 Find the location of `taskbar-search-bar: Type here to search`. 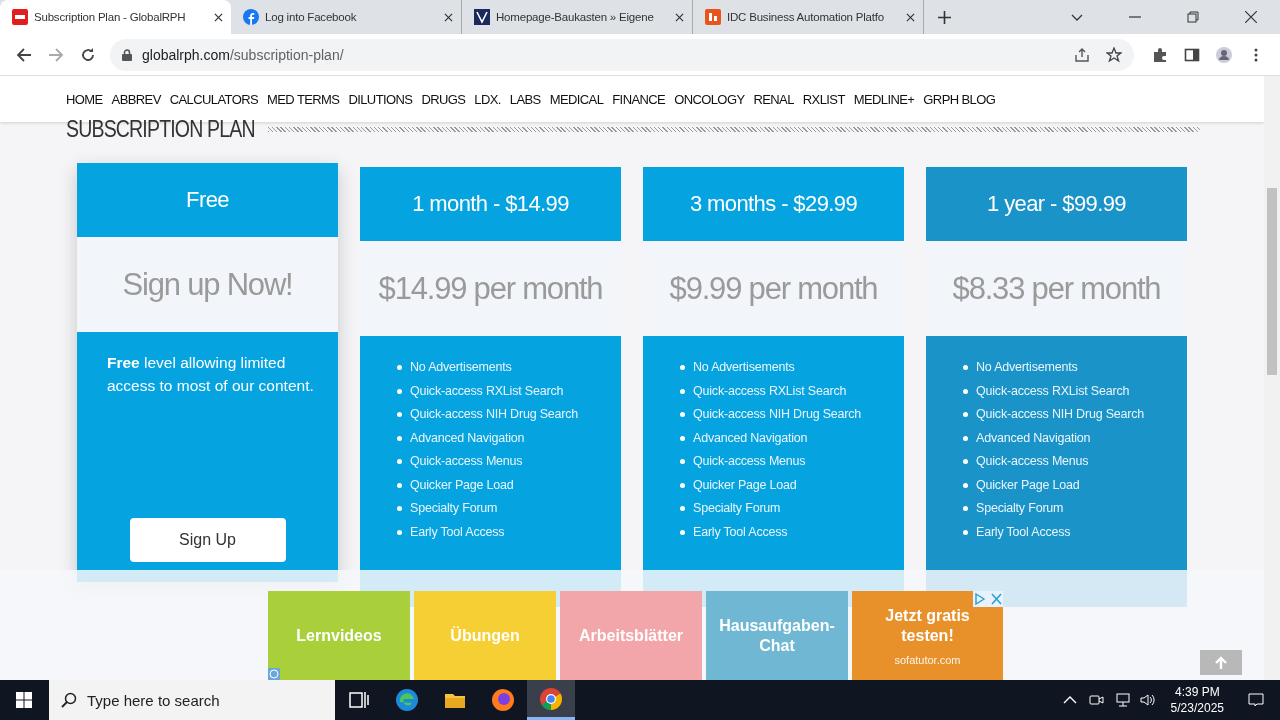

taskbar-search-bar: Type here to search is located at coordinates (192, 700).